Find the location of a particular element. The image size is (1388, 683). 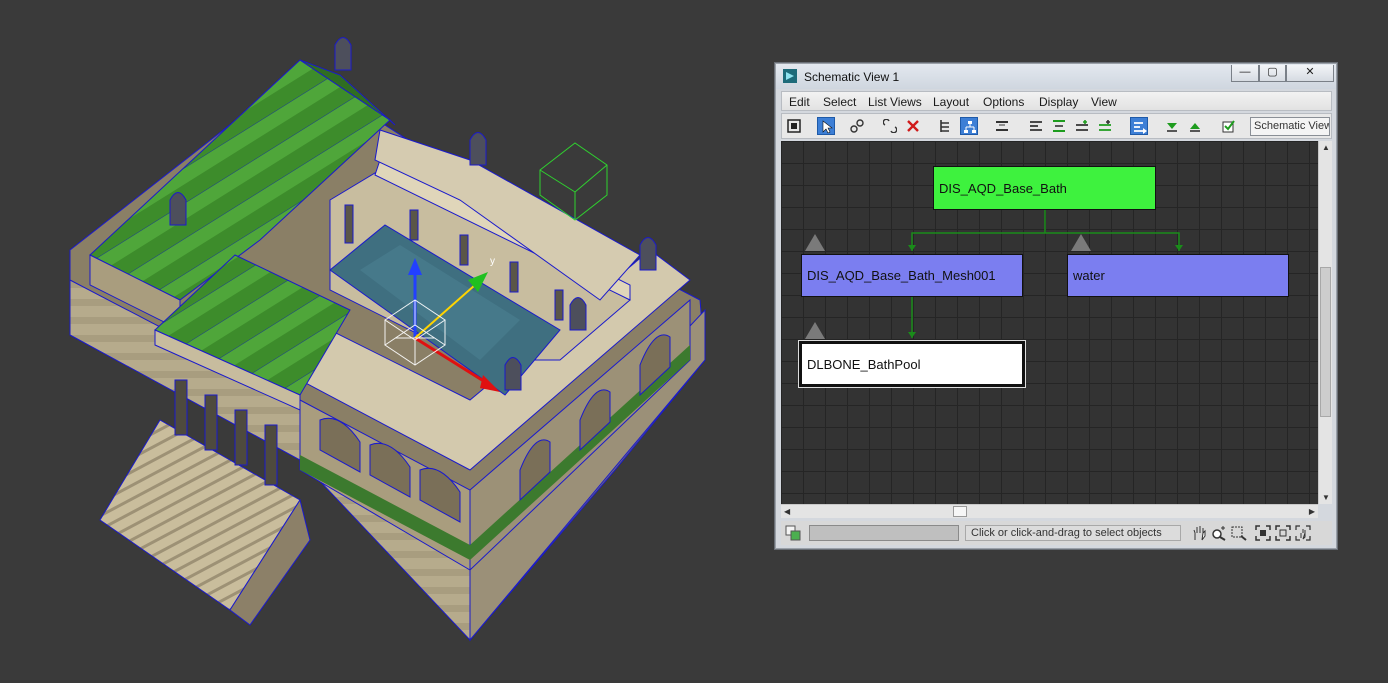

horizontal-scrollbar: ◀ ▶ is located at coordinates (1049, 511).